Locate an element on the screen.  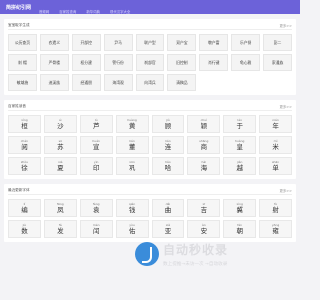
char-card: huàng 黄 is located at coordinates (132, 124).